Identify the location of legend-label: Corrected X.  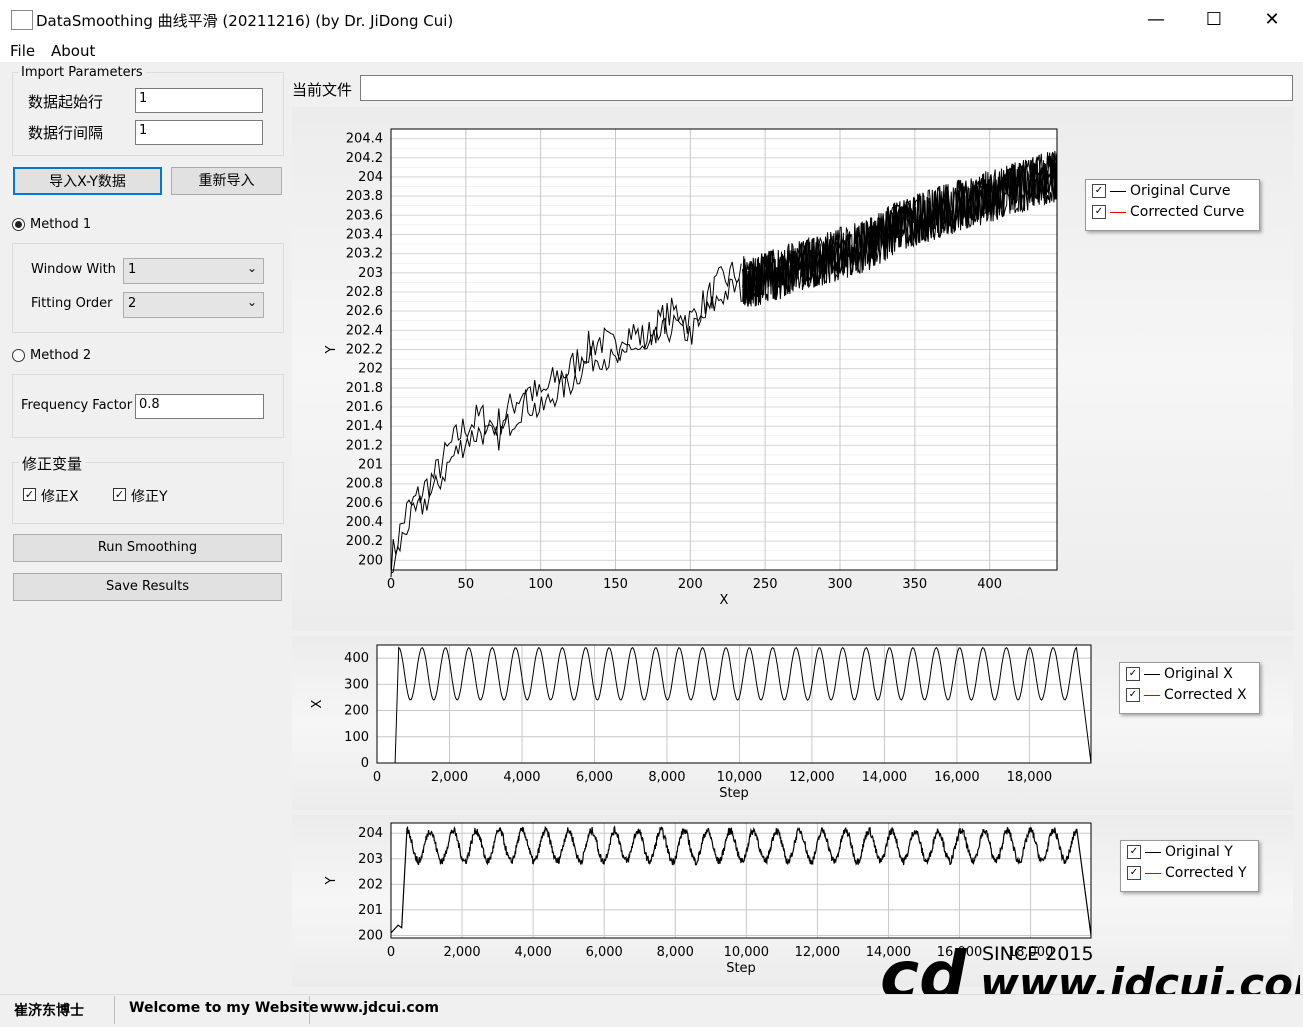
(1205, 695).